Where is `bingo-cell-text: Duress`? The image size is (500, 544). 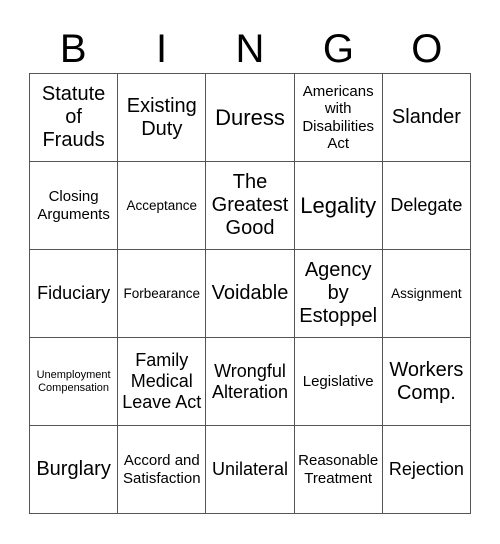 bingo-cell-text: Duress is located at coordinates (250, 117).